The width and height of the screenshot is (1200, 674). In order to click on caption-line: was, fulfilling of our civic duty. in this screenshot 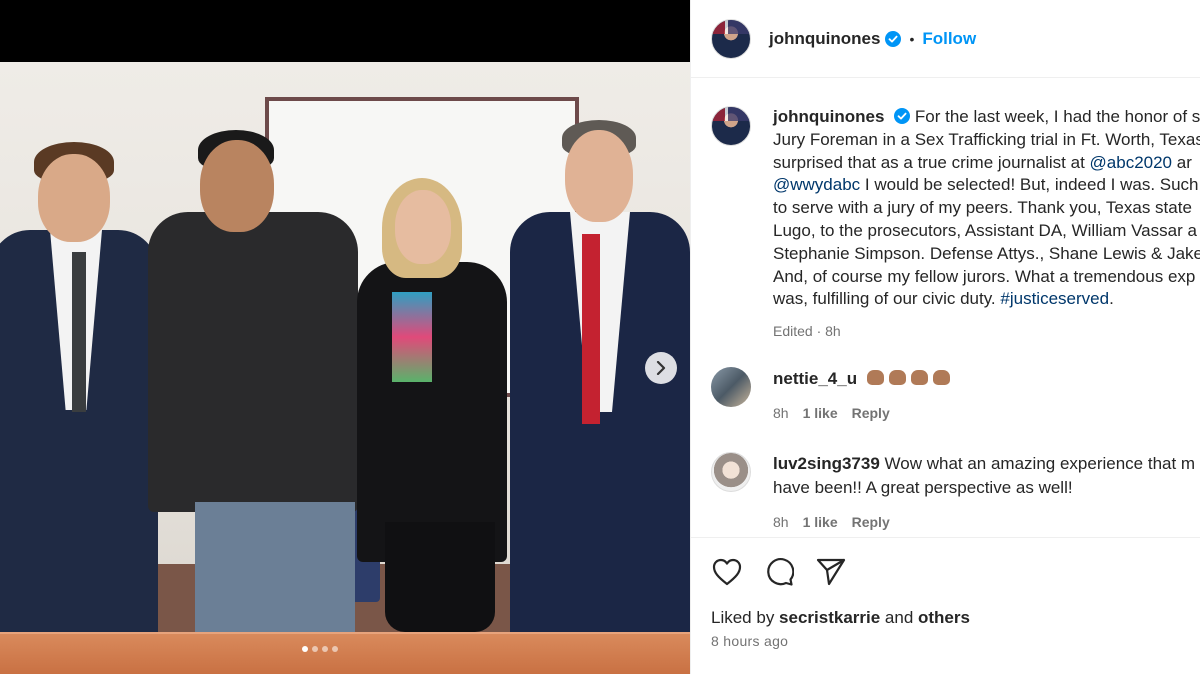, I will do `click(887, 299)`.